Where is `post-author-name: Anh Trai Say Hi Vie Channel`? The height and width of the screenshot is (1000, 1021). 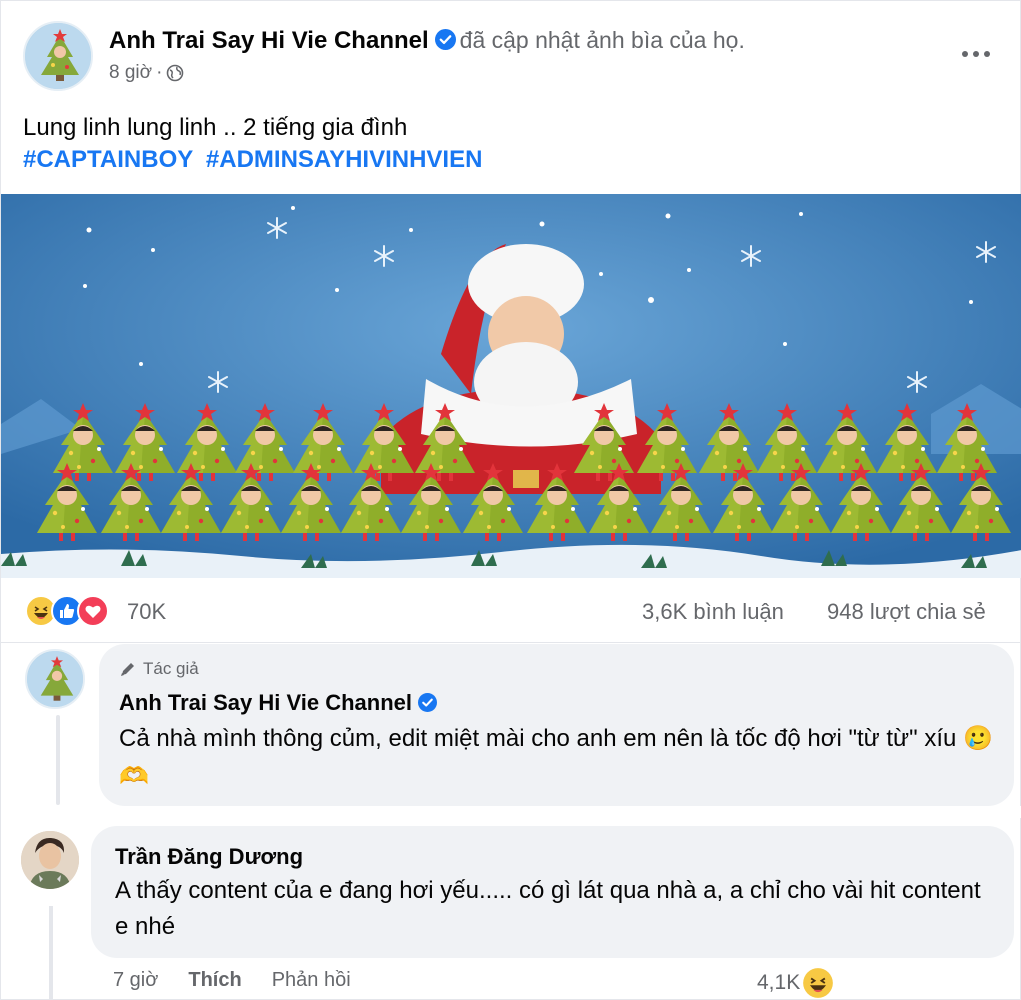 post-author-name: Anh Trai Say Hi Vie Channel is located at coordinates (269, 40).